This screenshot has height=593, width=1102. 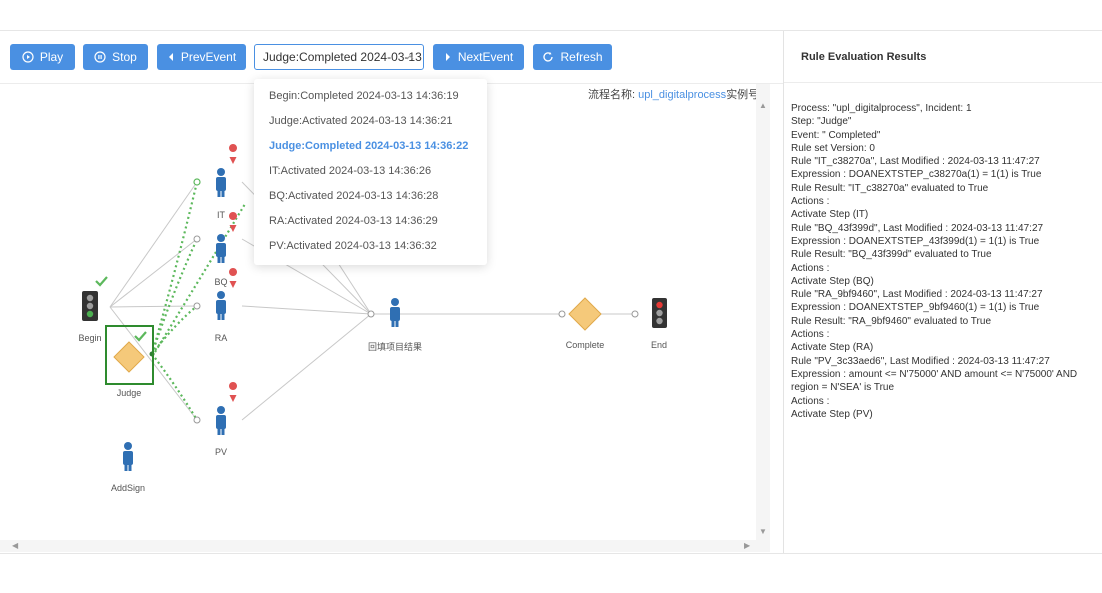 What do you see at coordinates (551, 30) in the screenshot?
I see `top-divider` at bounding box center [551, 30].